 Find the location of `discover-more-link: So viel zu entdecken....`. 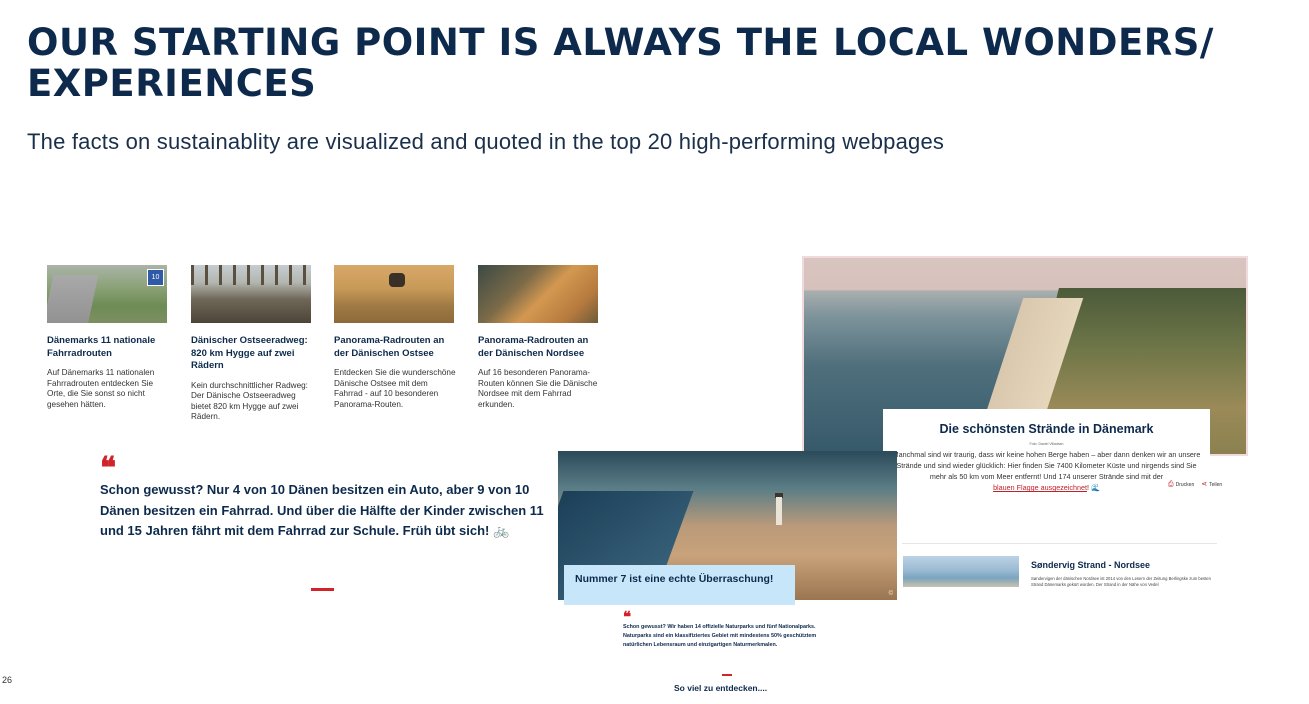

discover-more-link: So viel zu entdecken.... is located at coordinates (720, 688).